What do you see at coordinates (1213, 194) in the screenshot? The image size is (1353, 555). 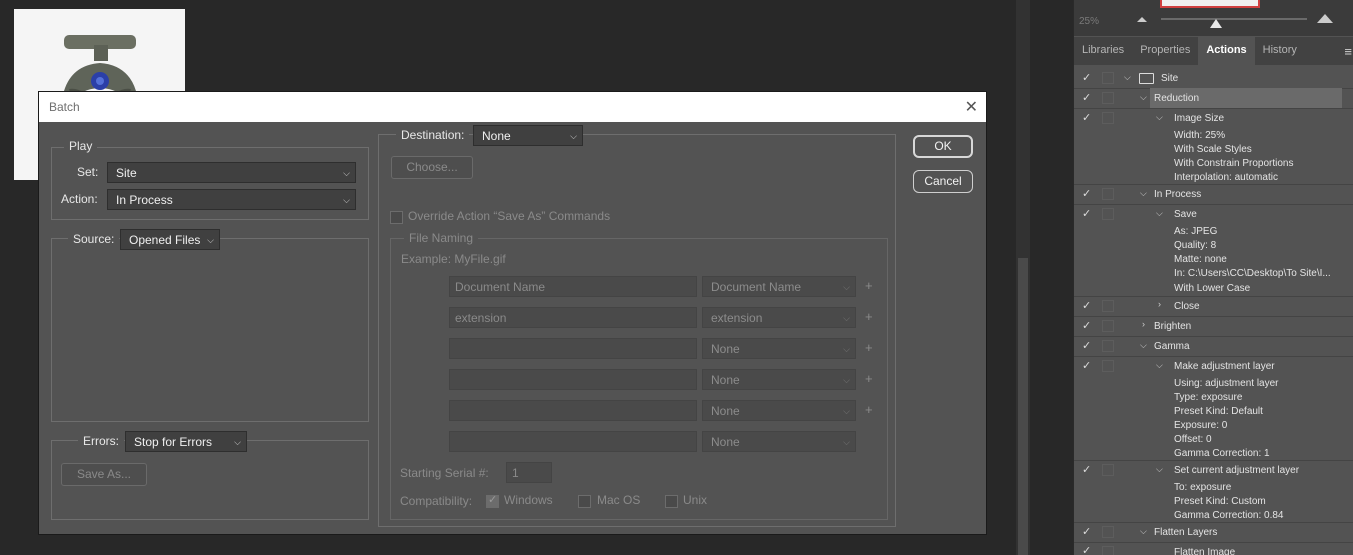 I see `action-in-process: ✓ ⌵ In Process` at bounding box center [1213, 194].